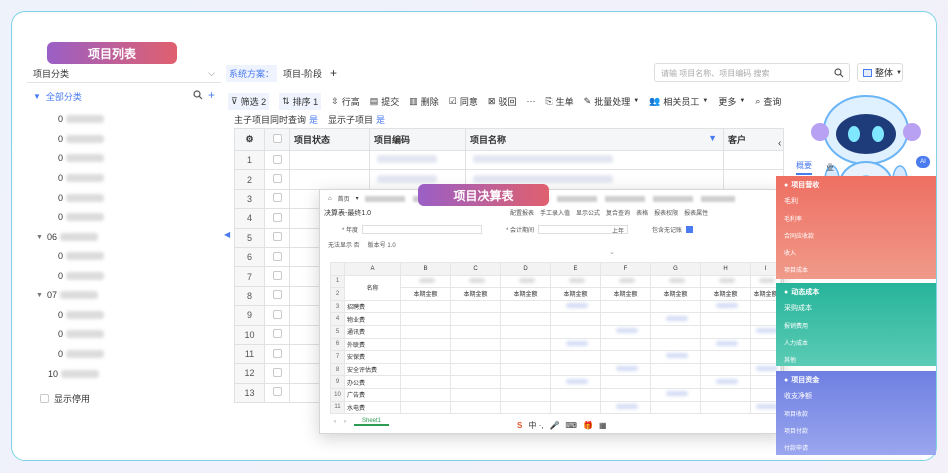  What do you see at coordinates (752, 72) in the screenshot?
I see `search-input: 请输 项目名称、项目编码 搜索` at bounding box center [752, 72].